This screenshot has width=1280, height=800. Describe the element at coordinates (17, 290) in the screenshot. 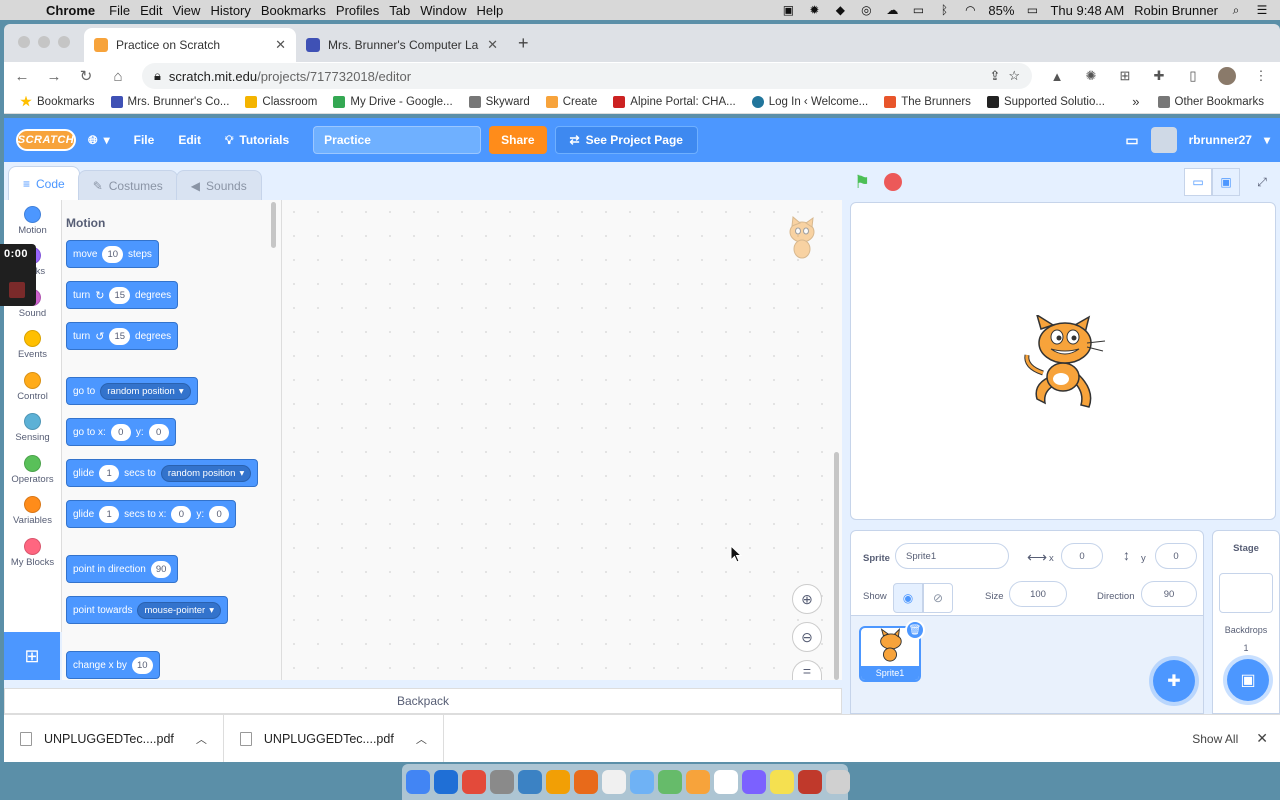

I see `stop-recording-icon` at that location.